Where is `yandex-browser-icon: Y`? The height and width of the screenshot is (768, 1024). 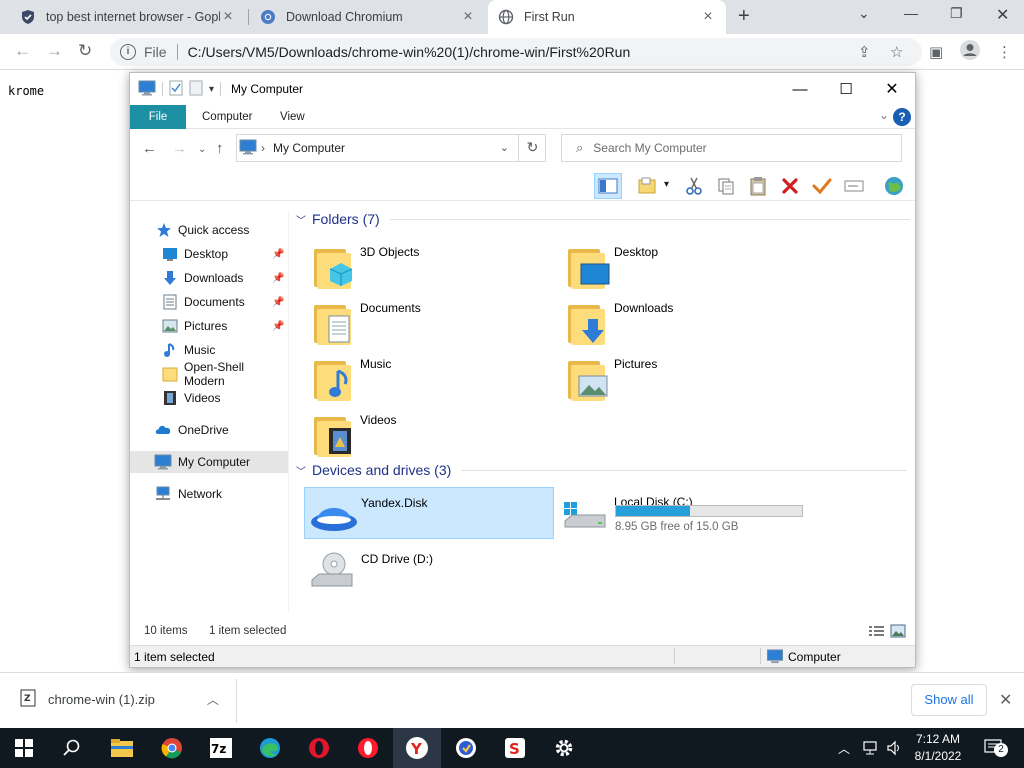 yandex-browser-icon: Y is located at coordinates (417, 748).